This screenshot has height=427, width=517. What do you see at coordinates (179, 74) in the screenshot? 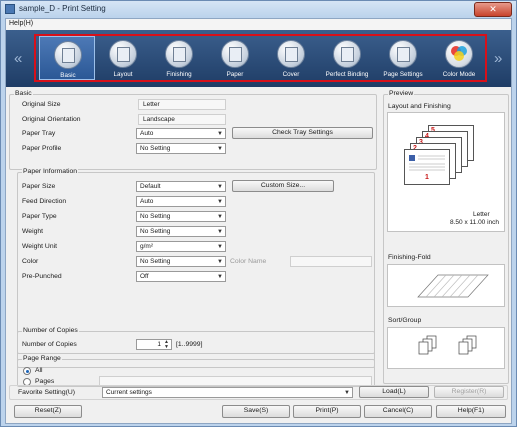
I see `tab-label: Finishing` at bounding box center [179, 74].